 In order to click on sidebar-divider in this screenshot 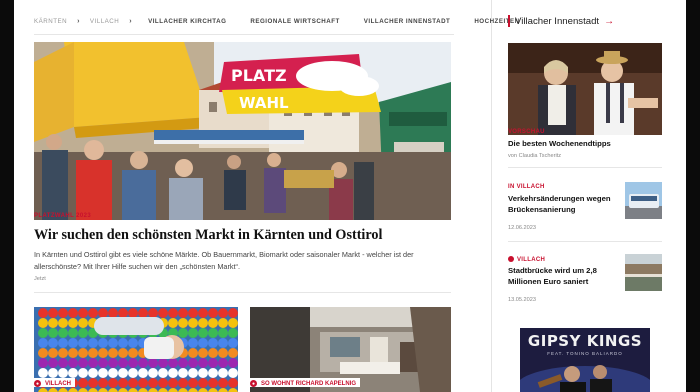, I will do `click(585, 167)`.